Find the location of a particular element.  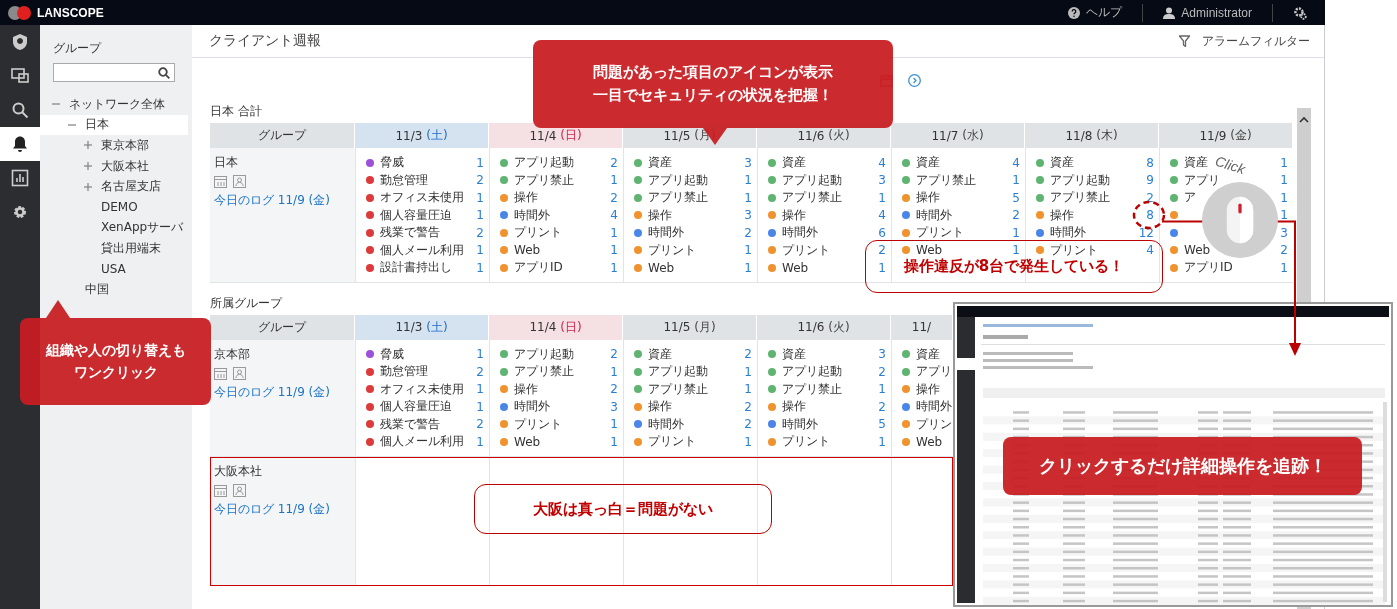

shield-icon is located at coordinates (20, 42).